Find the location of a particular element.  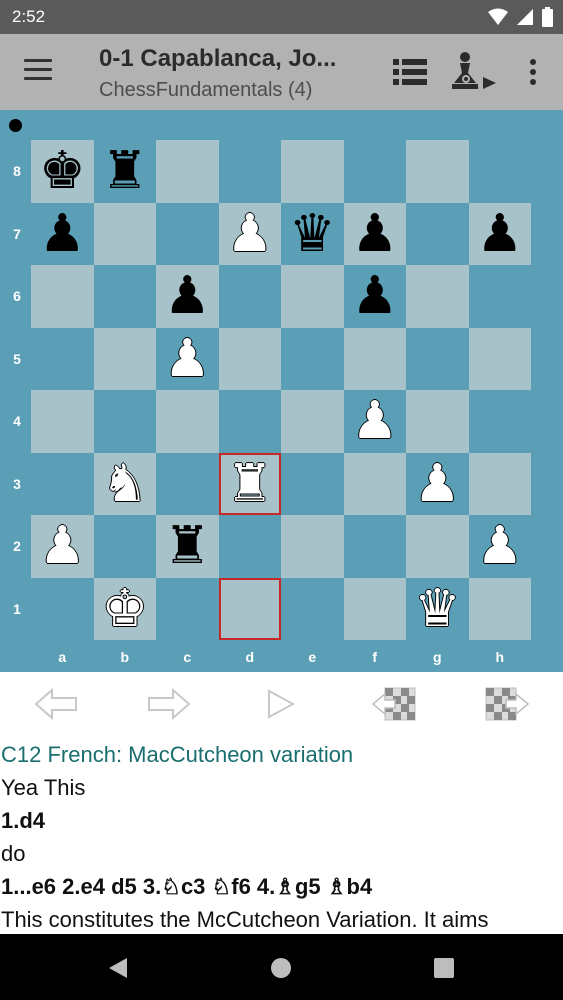

square-c2: ♜ is located at coordinates (187, 546).